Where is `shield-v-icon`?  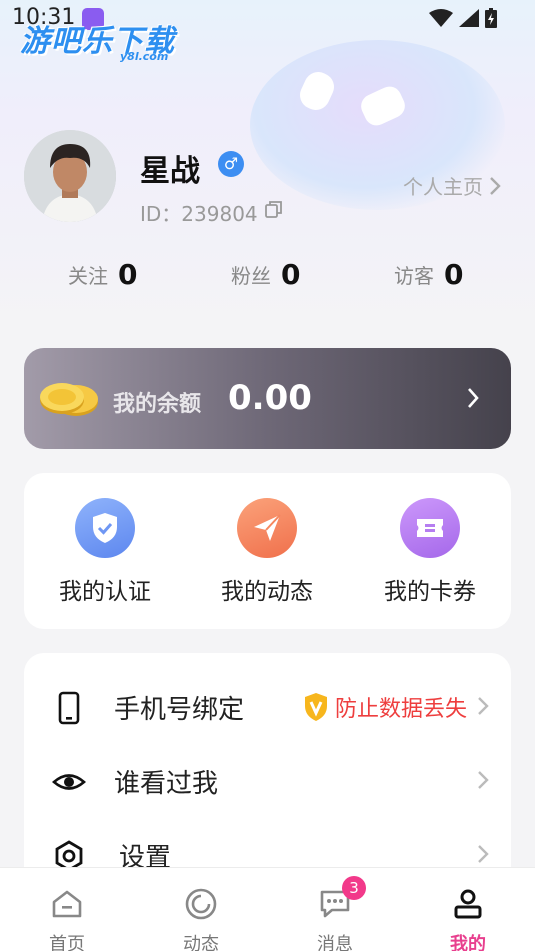
shield-v-icon is located at coordinates (315, 707).